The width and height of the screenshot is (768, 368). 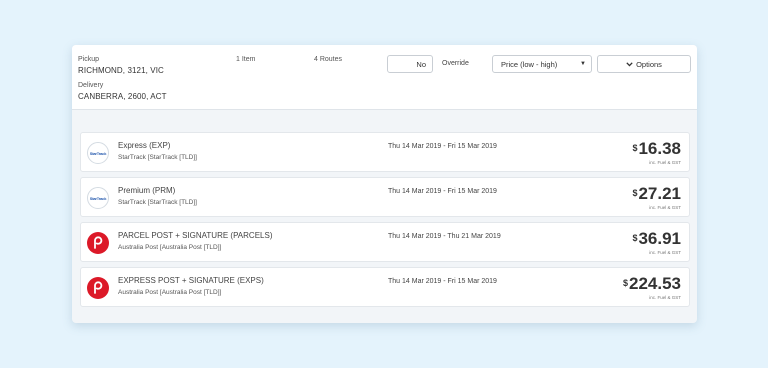 What do you see at coordinates (444, 236) in the screenshot?
I see `delivery-dates: Thu 14 Mar 2019 - Thu 21 Mar 2019` at bounding box center [444, 236].